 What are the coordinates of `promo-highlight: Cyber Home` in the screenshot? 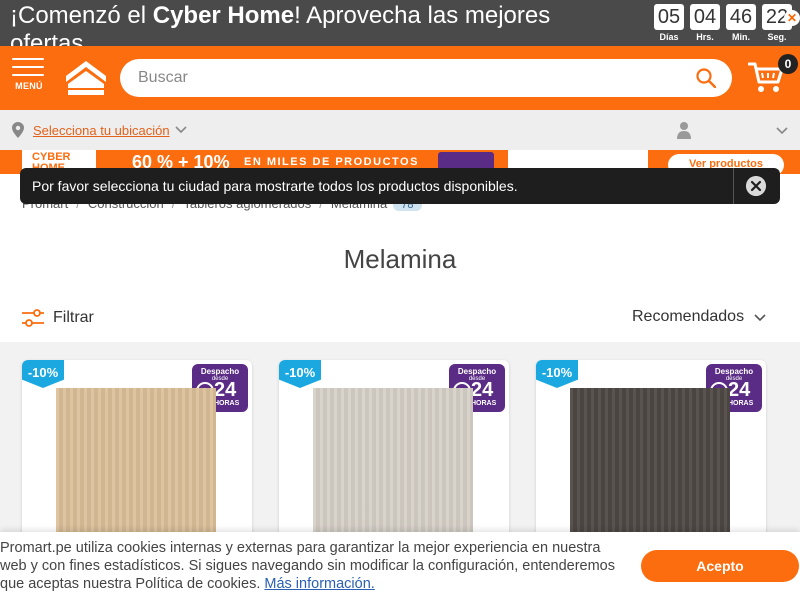 It's located at (223, 15).